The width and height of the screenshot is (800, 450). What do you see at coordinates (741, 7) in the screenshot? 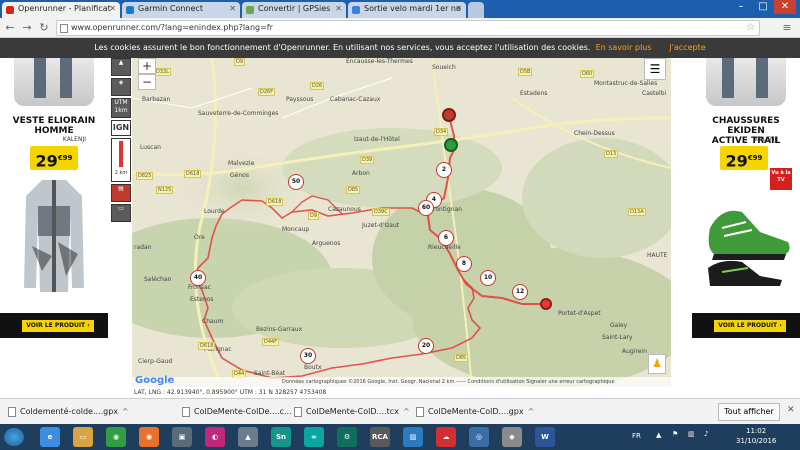
I see `minimize-icon: –` at bounding box center [741, 7].